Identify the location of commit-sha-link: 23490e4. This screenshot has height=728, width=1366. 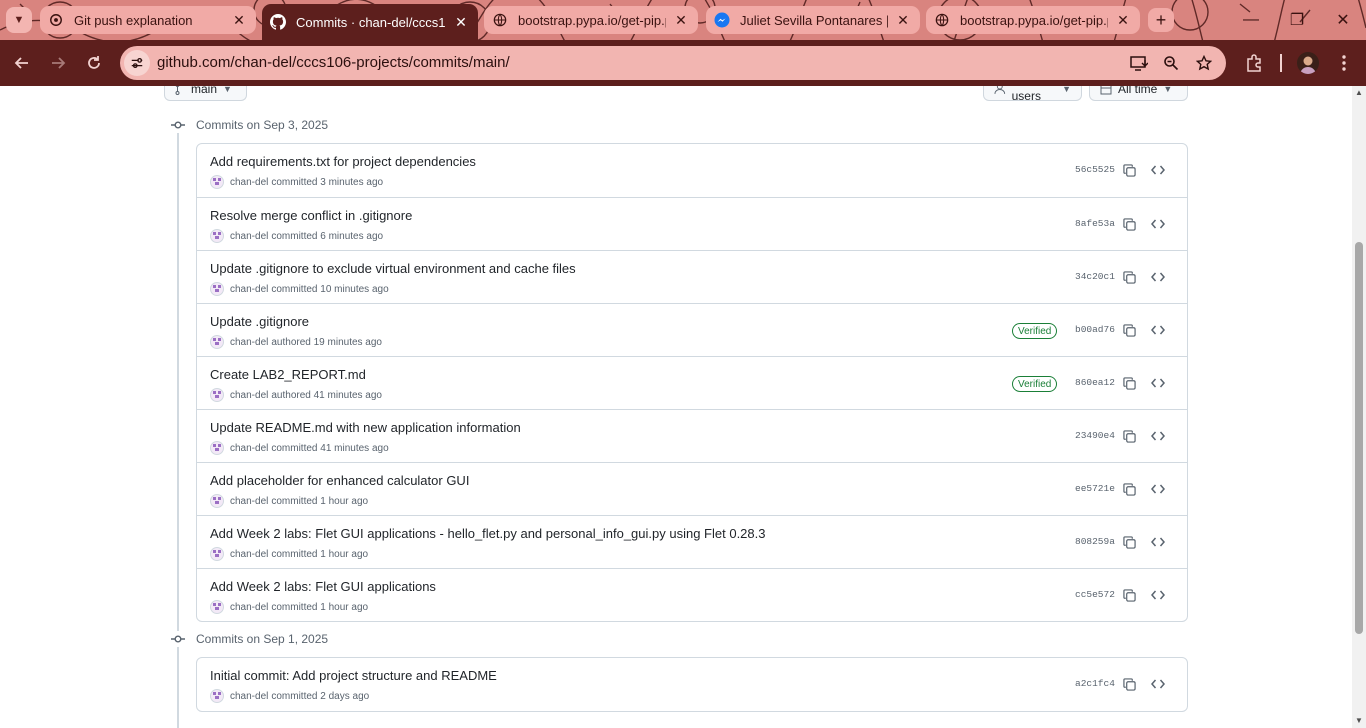
(1095, 435).